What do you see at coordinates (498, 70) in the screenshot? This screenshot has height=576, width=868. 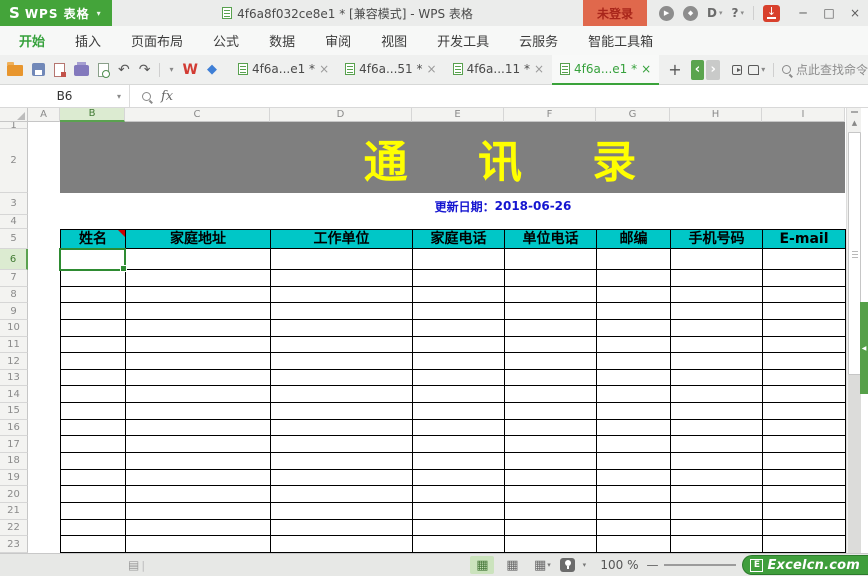 I see `document-tab: 4f6a...11 * ×` at bounding box center [498, 70].